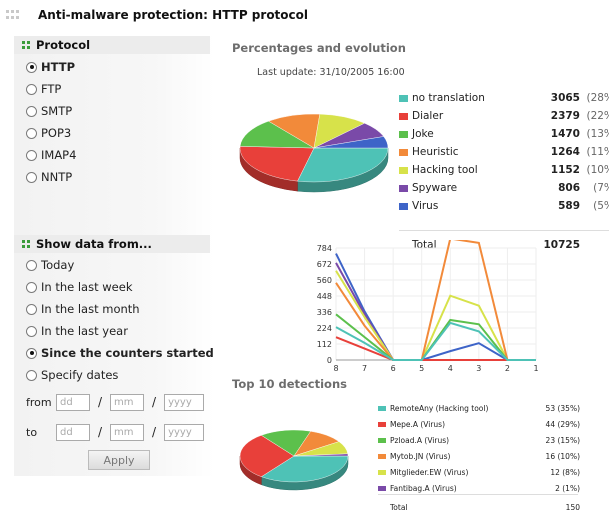  What do you see at coordinates (73, 432) in the screenshot?
I see `to-day-input` at bounding box center [73, 432].